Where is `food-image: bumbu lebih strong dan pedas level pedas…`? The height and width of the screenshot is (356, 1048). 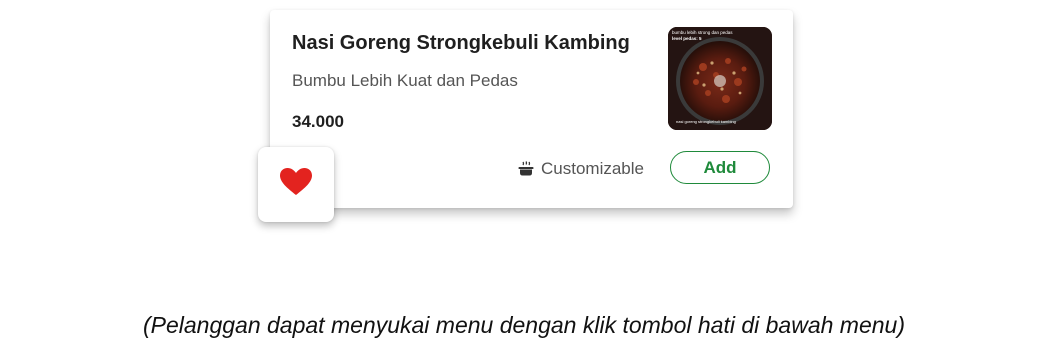
food-image: bumbu lebih strong dan pedas level pedas… is located at coordinates (720, 78).